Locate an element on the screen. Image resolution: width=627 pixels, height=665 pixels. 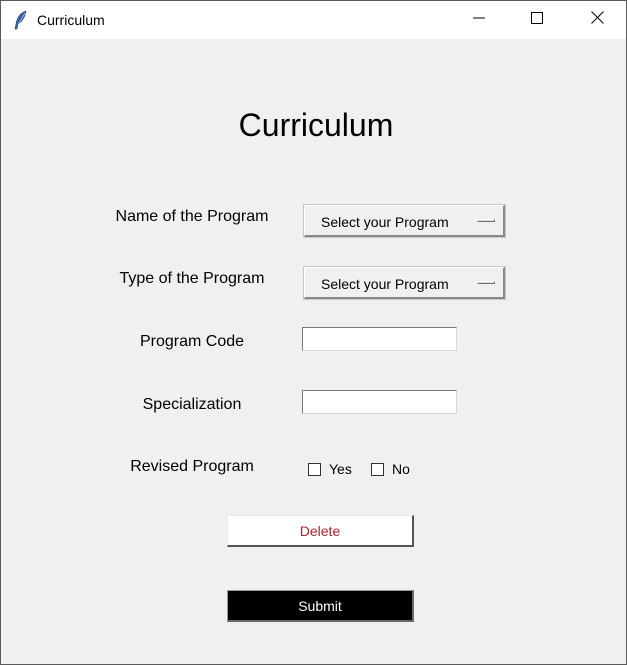
program-type-dropdown: Select your Program is located at coordinates (404, 283).